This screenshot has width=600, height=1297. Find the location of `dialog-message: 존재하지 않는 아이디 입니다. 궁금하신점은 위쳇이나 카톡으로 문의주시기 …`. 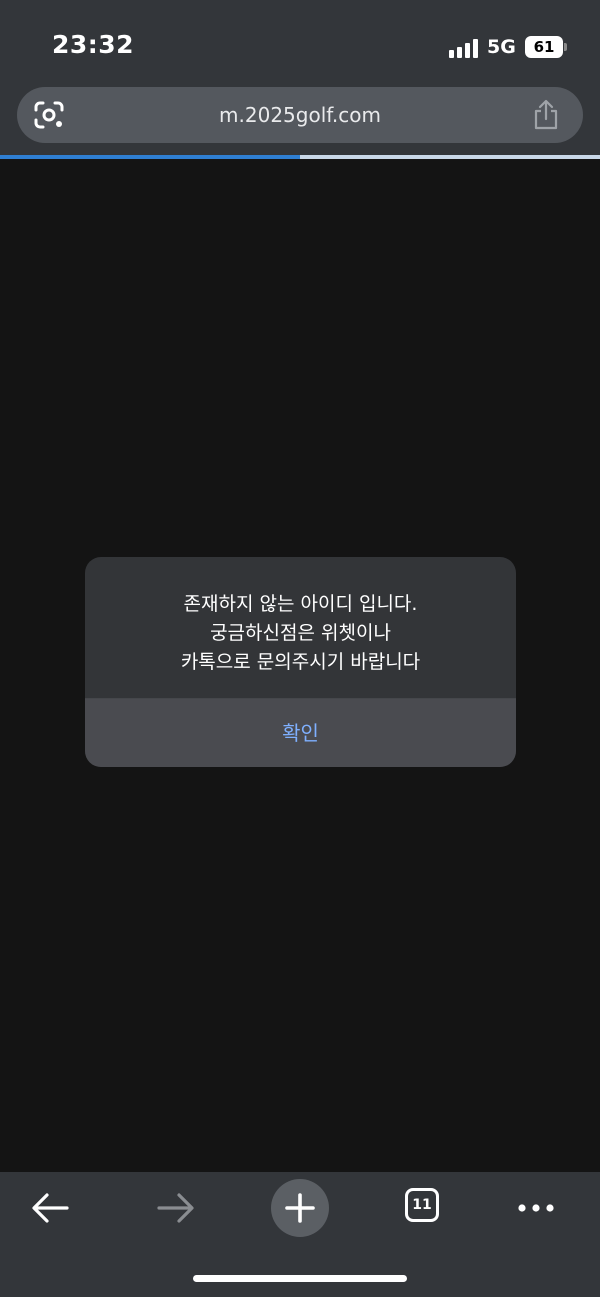

dialog-message: 존재하지 않는 아이디 입니다. 궁금하신점은 위쳇이나 카톡으로 문의주시기 … is located at coordinates (300, 633).